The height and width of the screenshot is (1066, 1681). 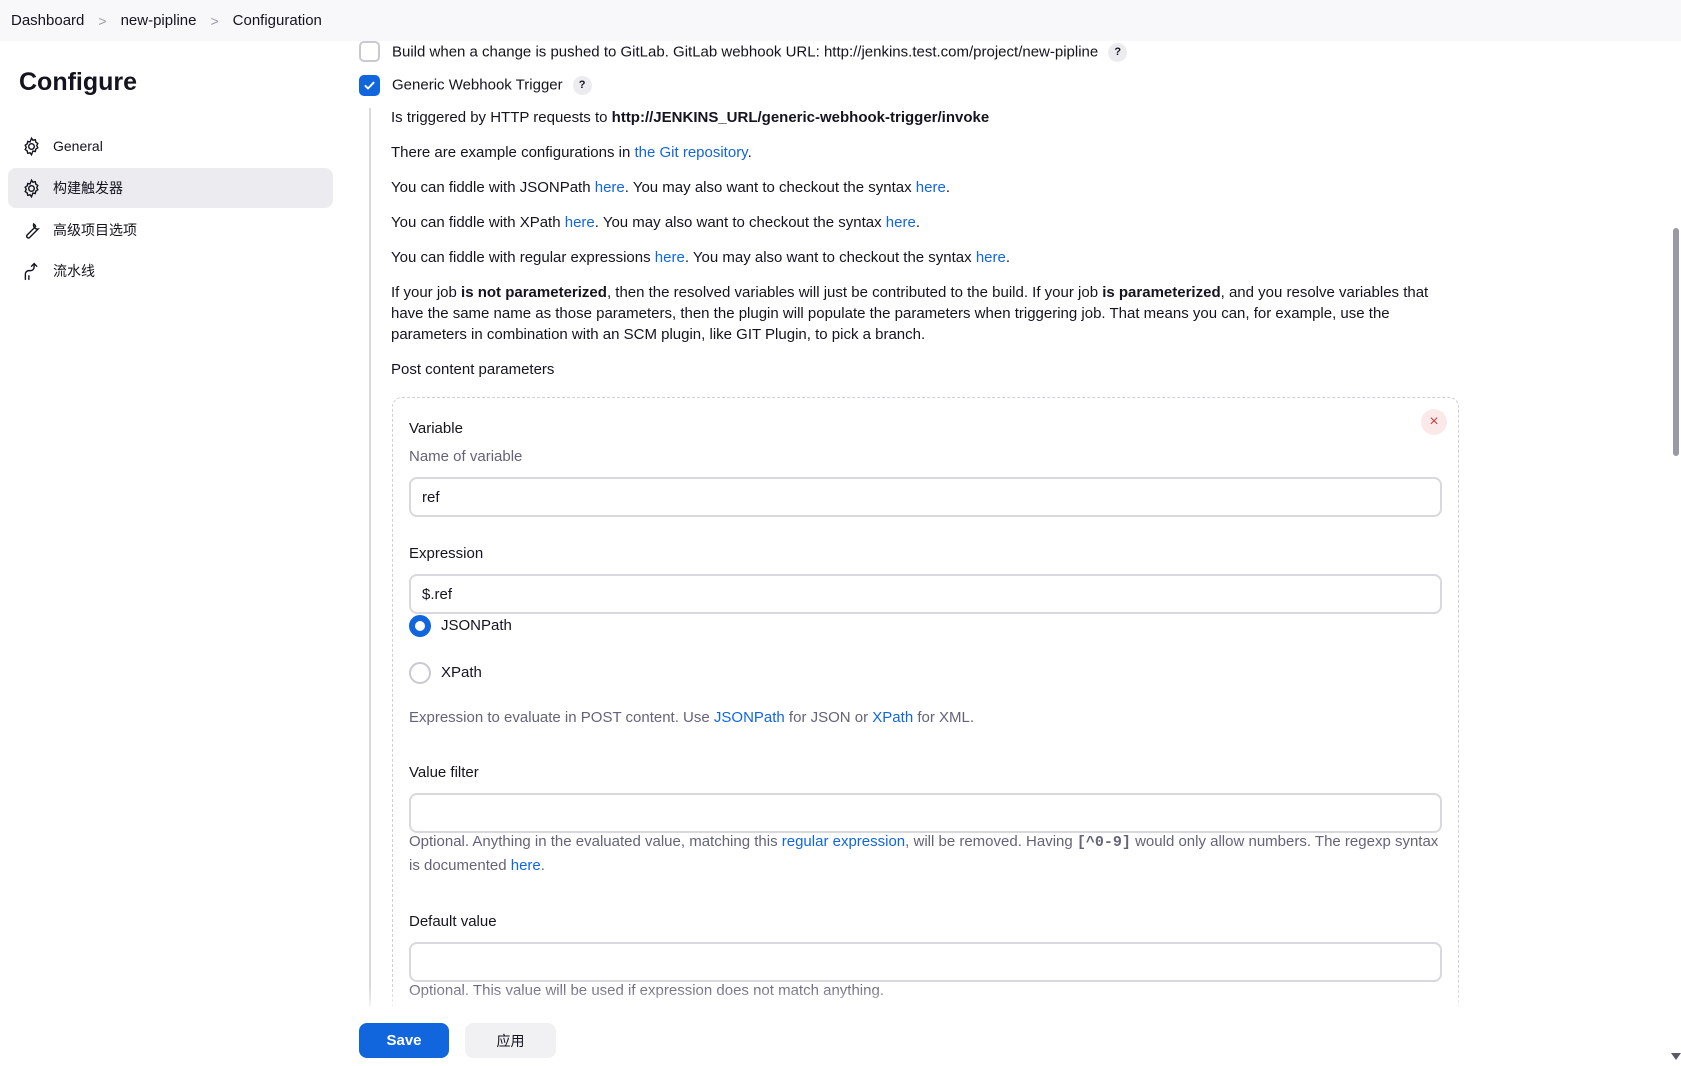 I want to click on regex-prefix: You can fiddle with regular expressions, so click(x=523, y=257).